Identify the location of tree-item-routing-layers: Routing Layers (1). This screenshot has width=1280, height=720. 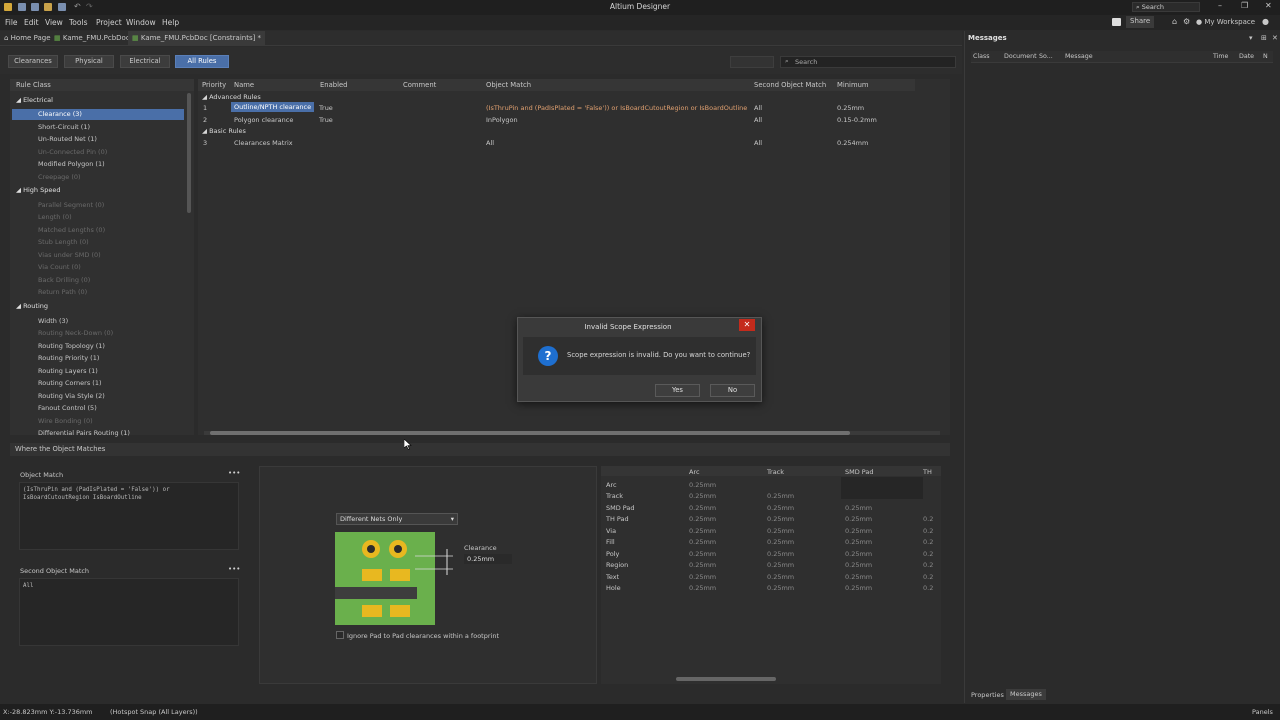
(68, 371).